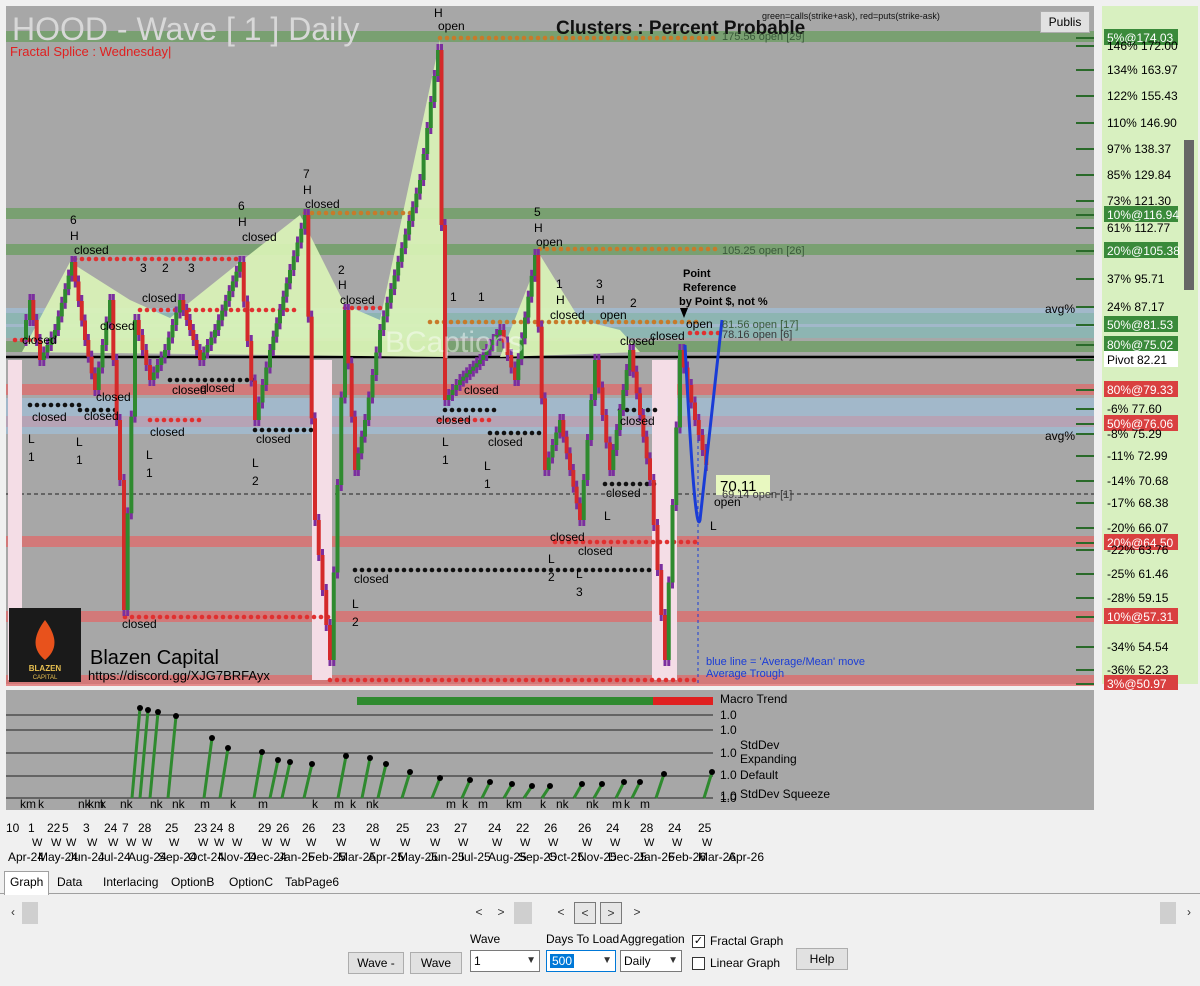  Describe the element at coordinates (581, 961) in the screenshot. I see `days-select: 500 ▼` at that location.